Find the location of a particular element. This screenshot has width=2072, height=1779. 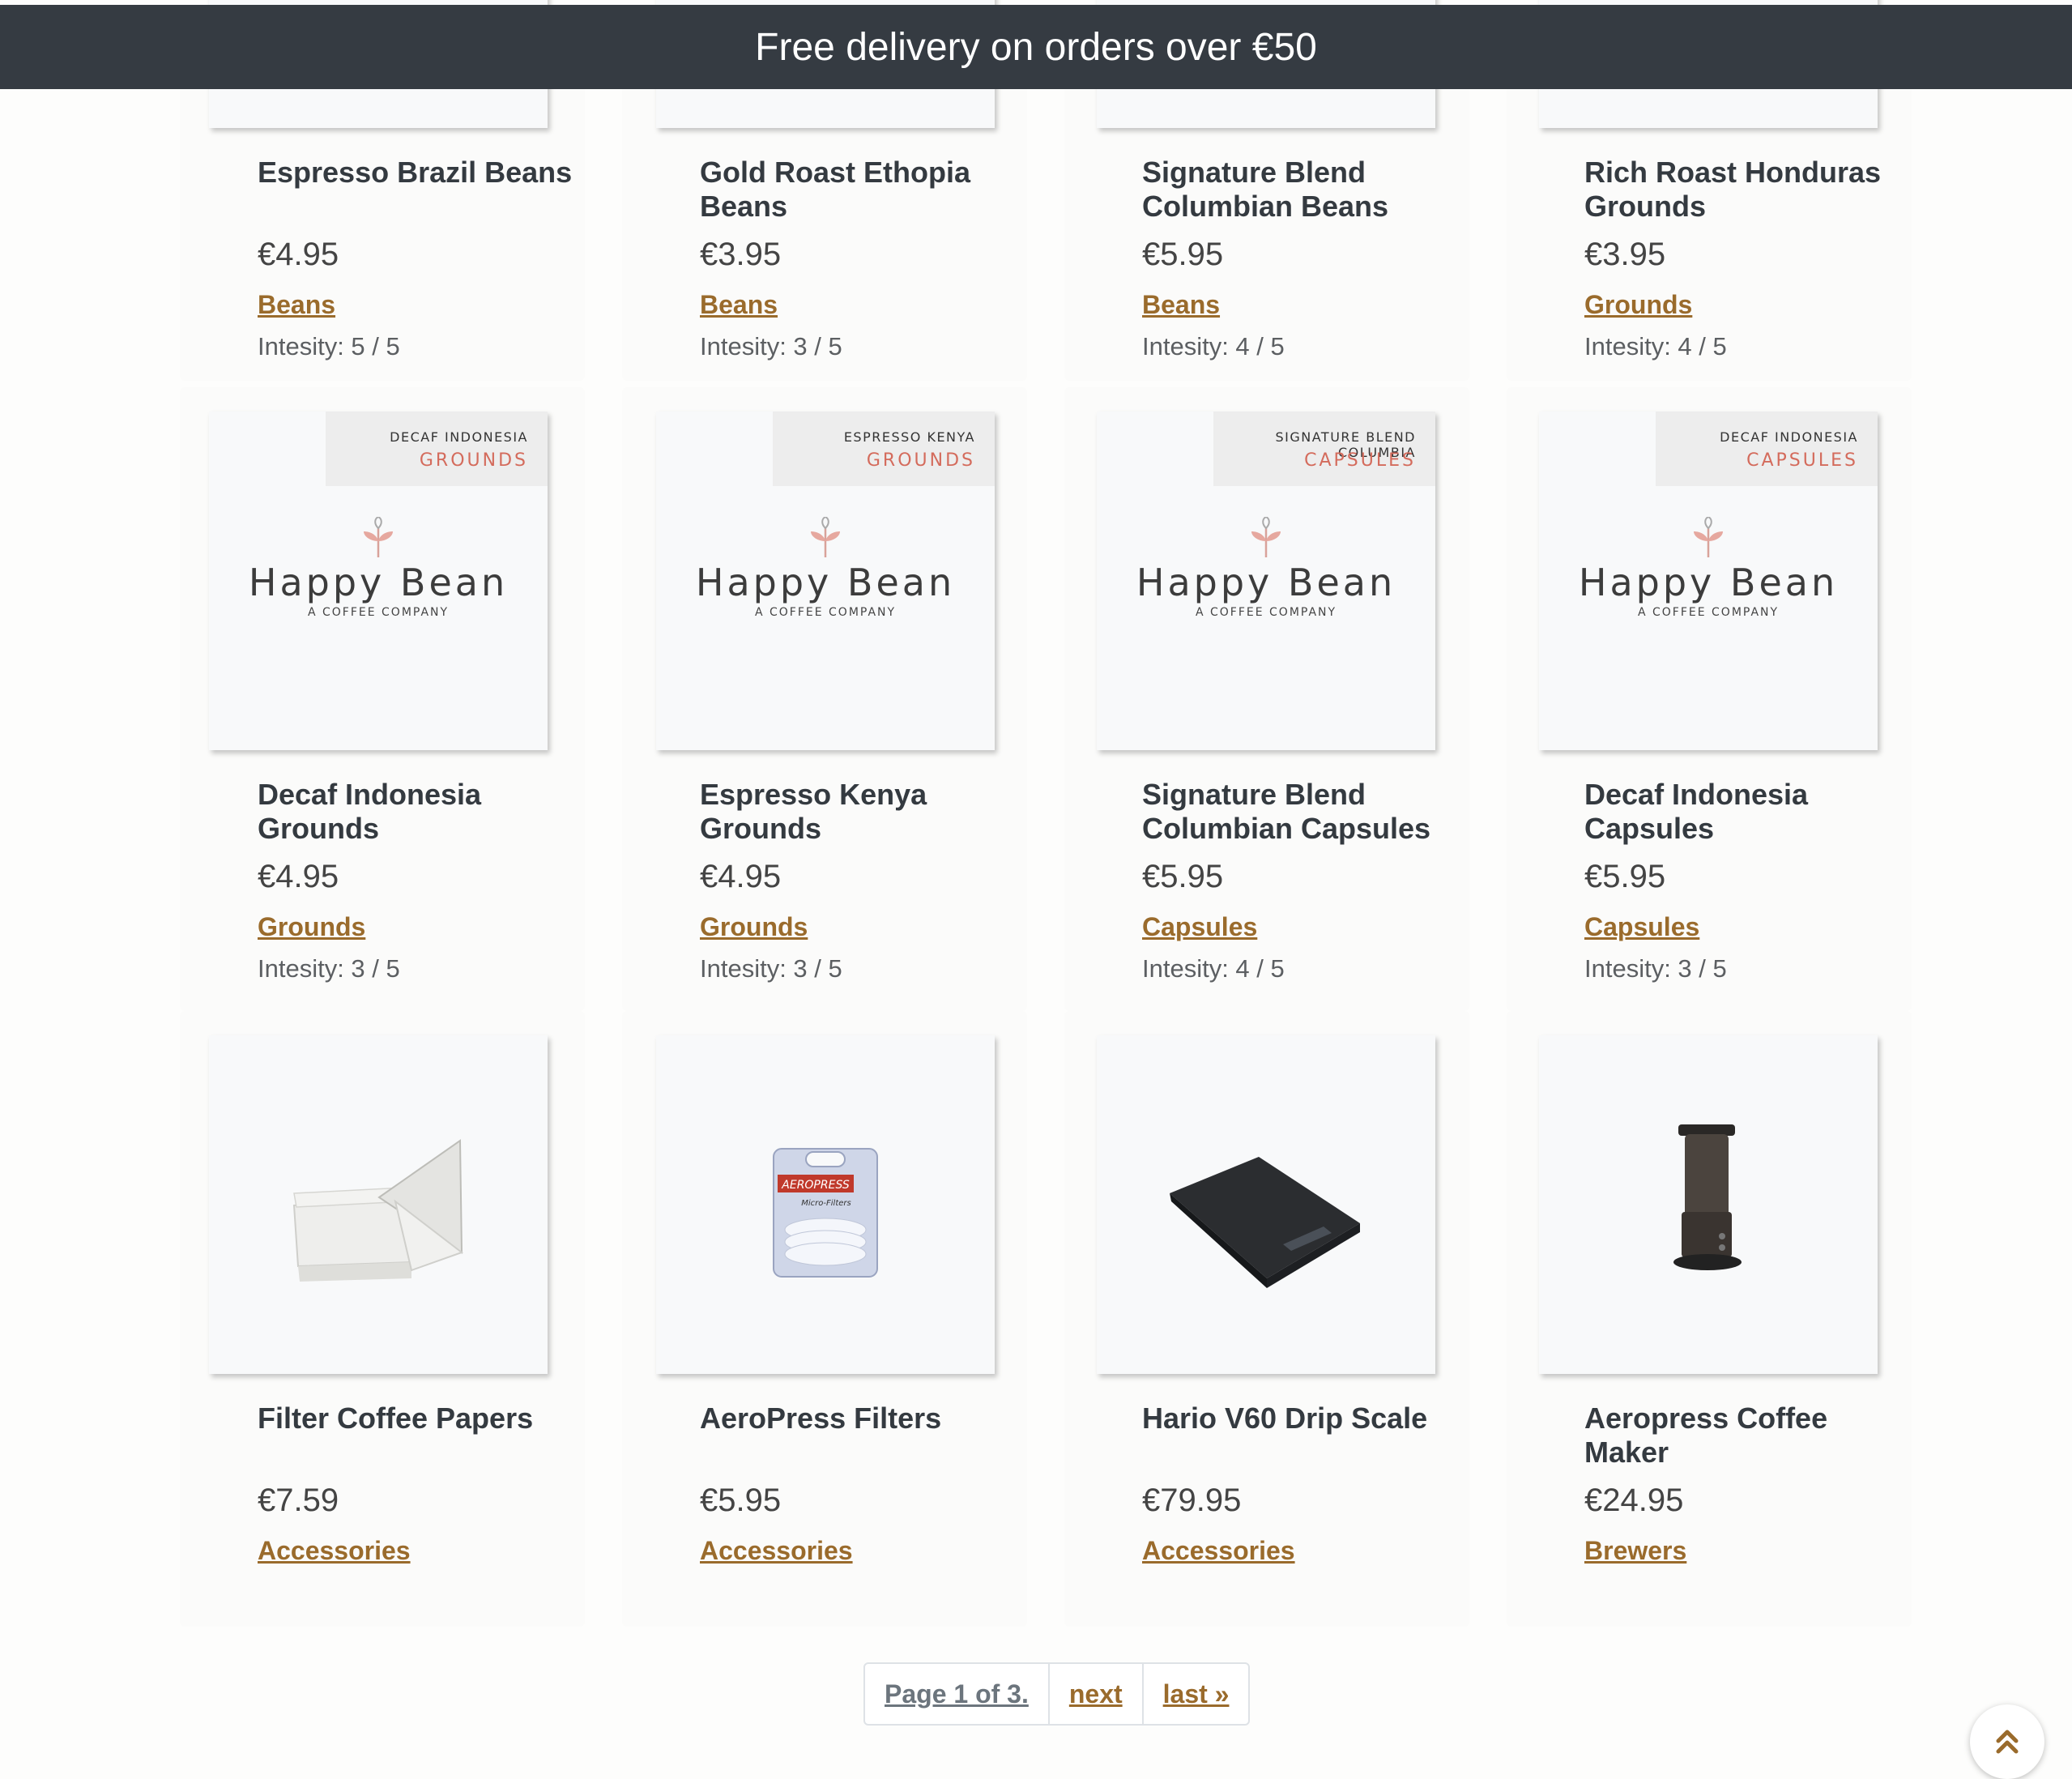

product-category-link: Brewers is located at coordinates (1635, 1551).